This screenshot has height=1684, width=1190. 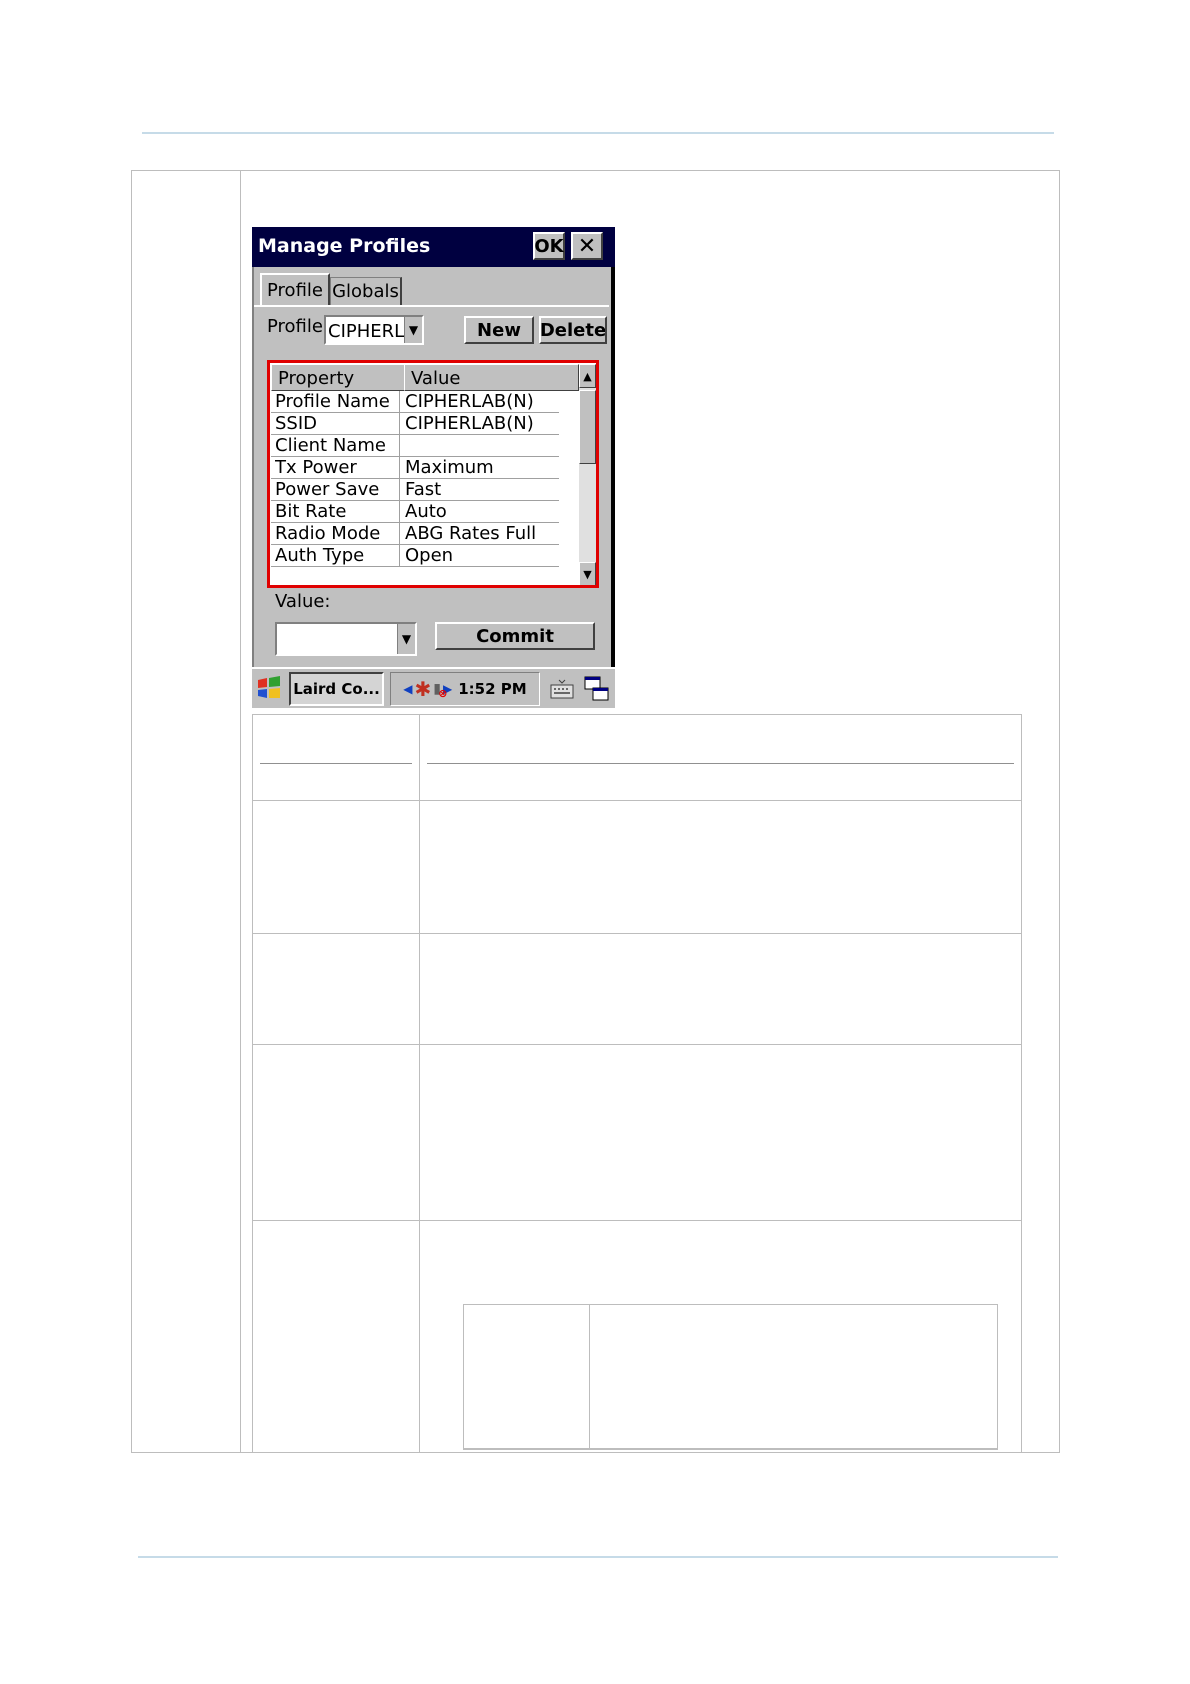 I want to click on scroll-down-arrow-icon: ▼, so click(x=587, y=573).